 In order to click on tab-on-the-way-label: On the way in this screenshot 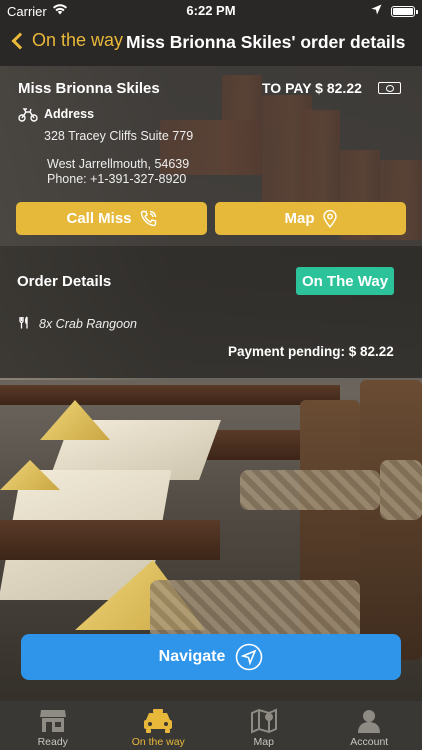, I will do `click(158, 742)`.